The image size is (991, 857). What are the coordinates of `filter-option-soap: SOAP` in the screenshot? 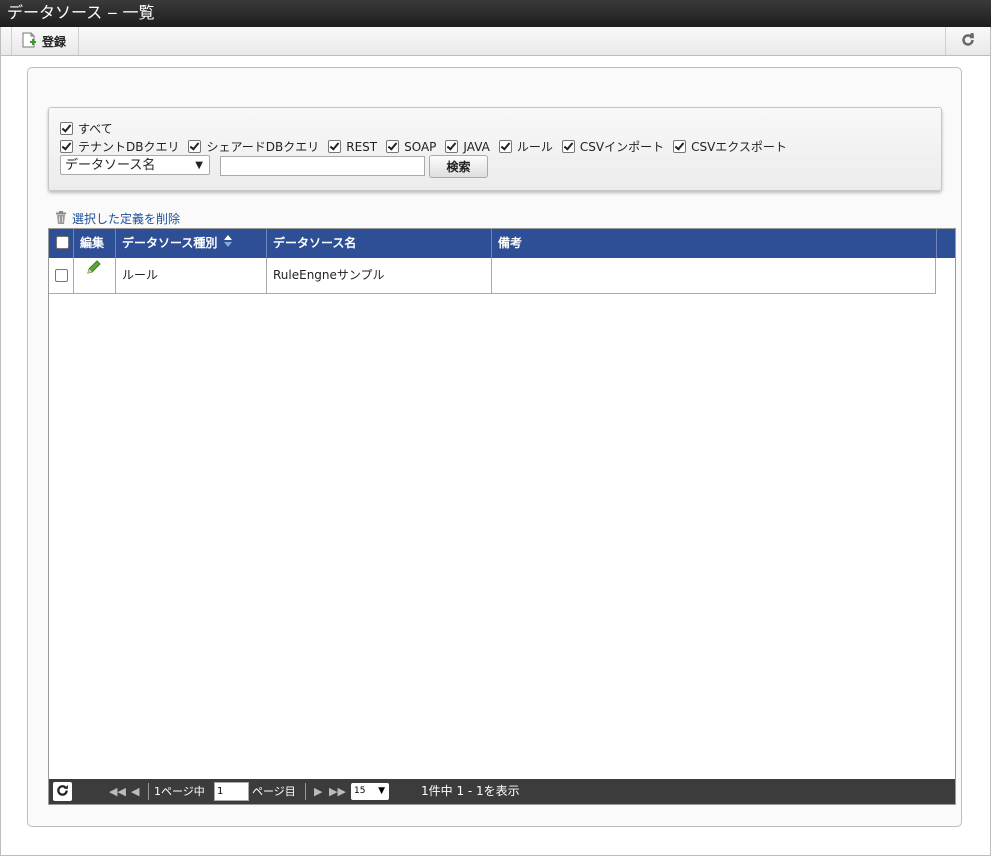 It's located at (411, 147).